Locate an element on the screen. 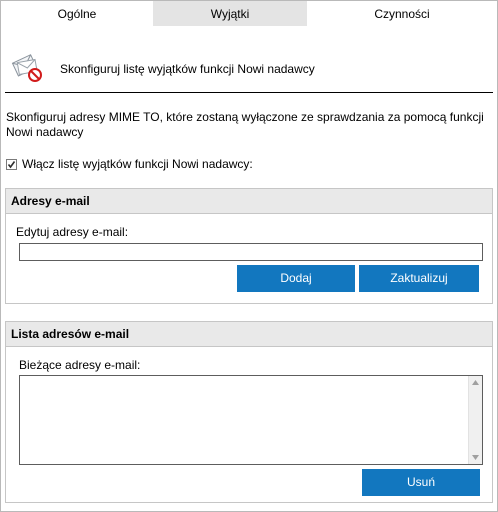 The height and width of the screenshot is (512, 498). add-button: Dodaj is located at coordinates (296, 278).